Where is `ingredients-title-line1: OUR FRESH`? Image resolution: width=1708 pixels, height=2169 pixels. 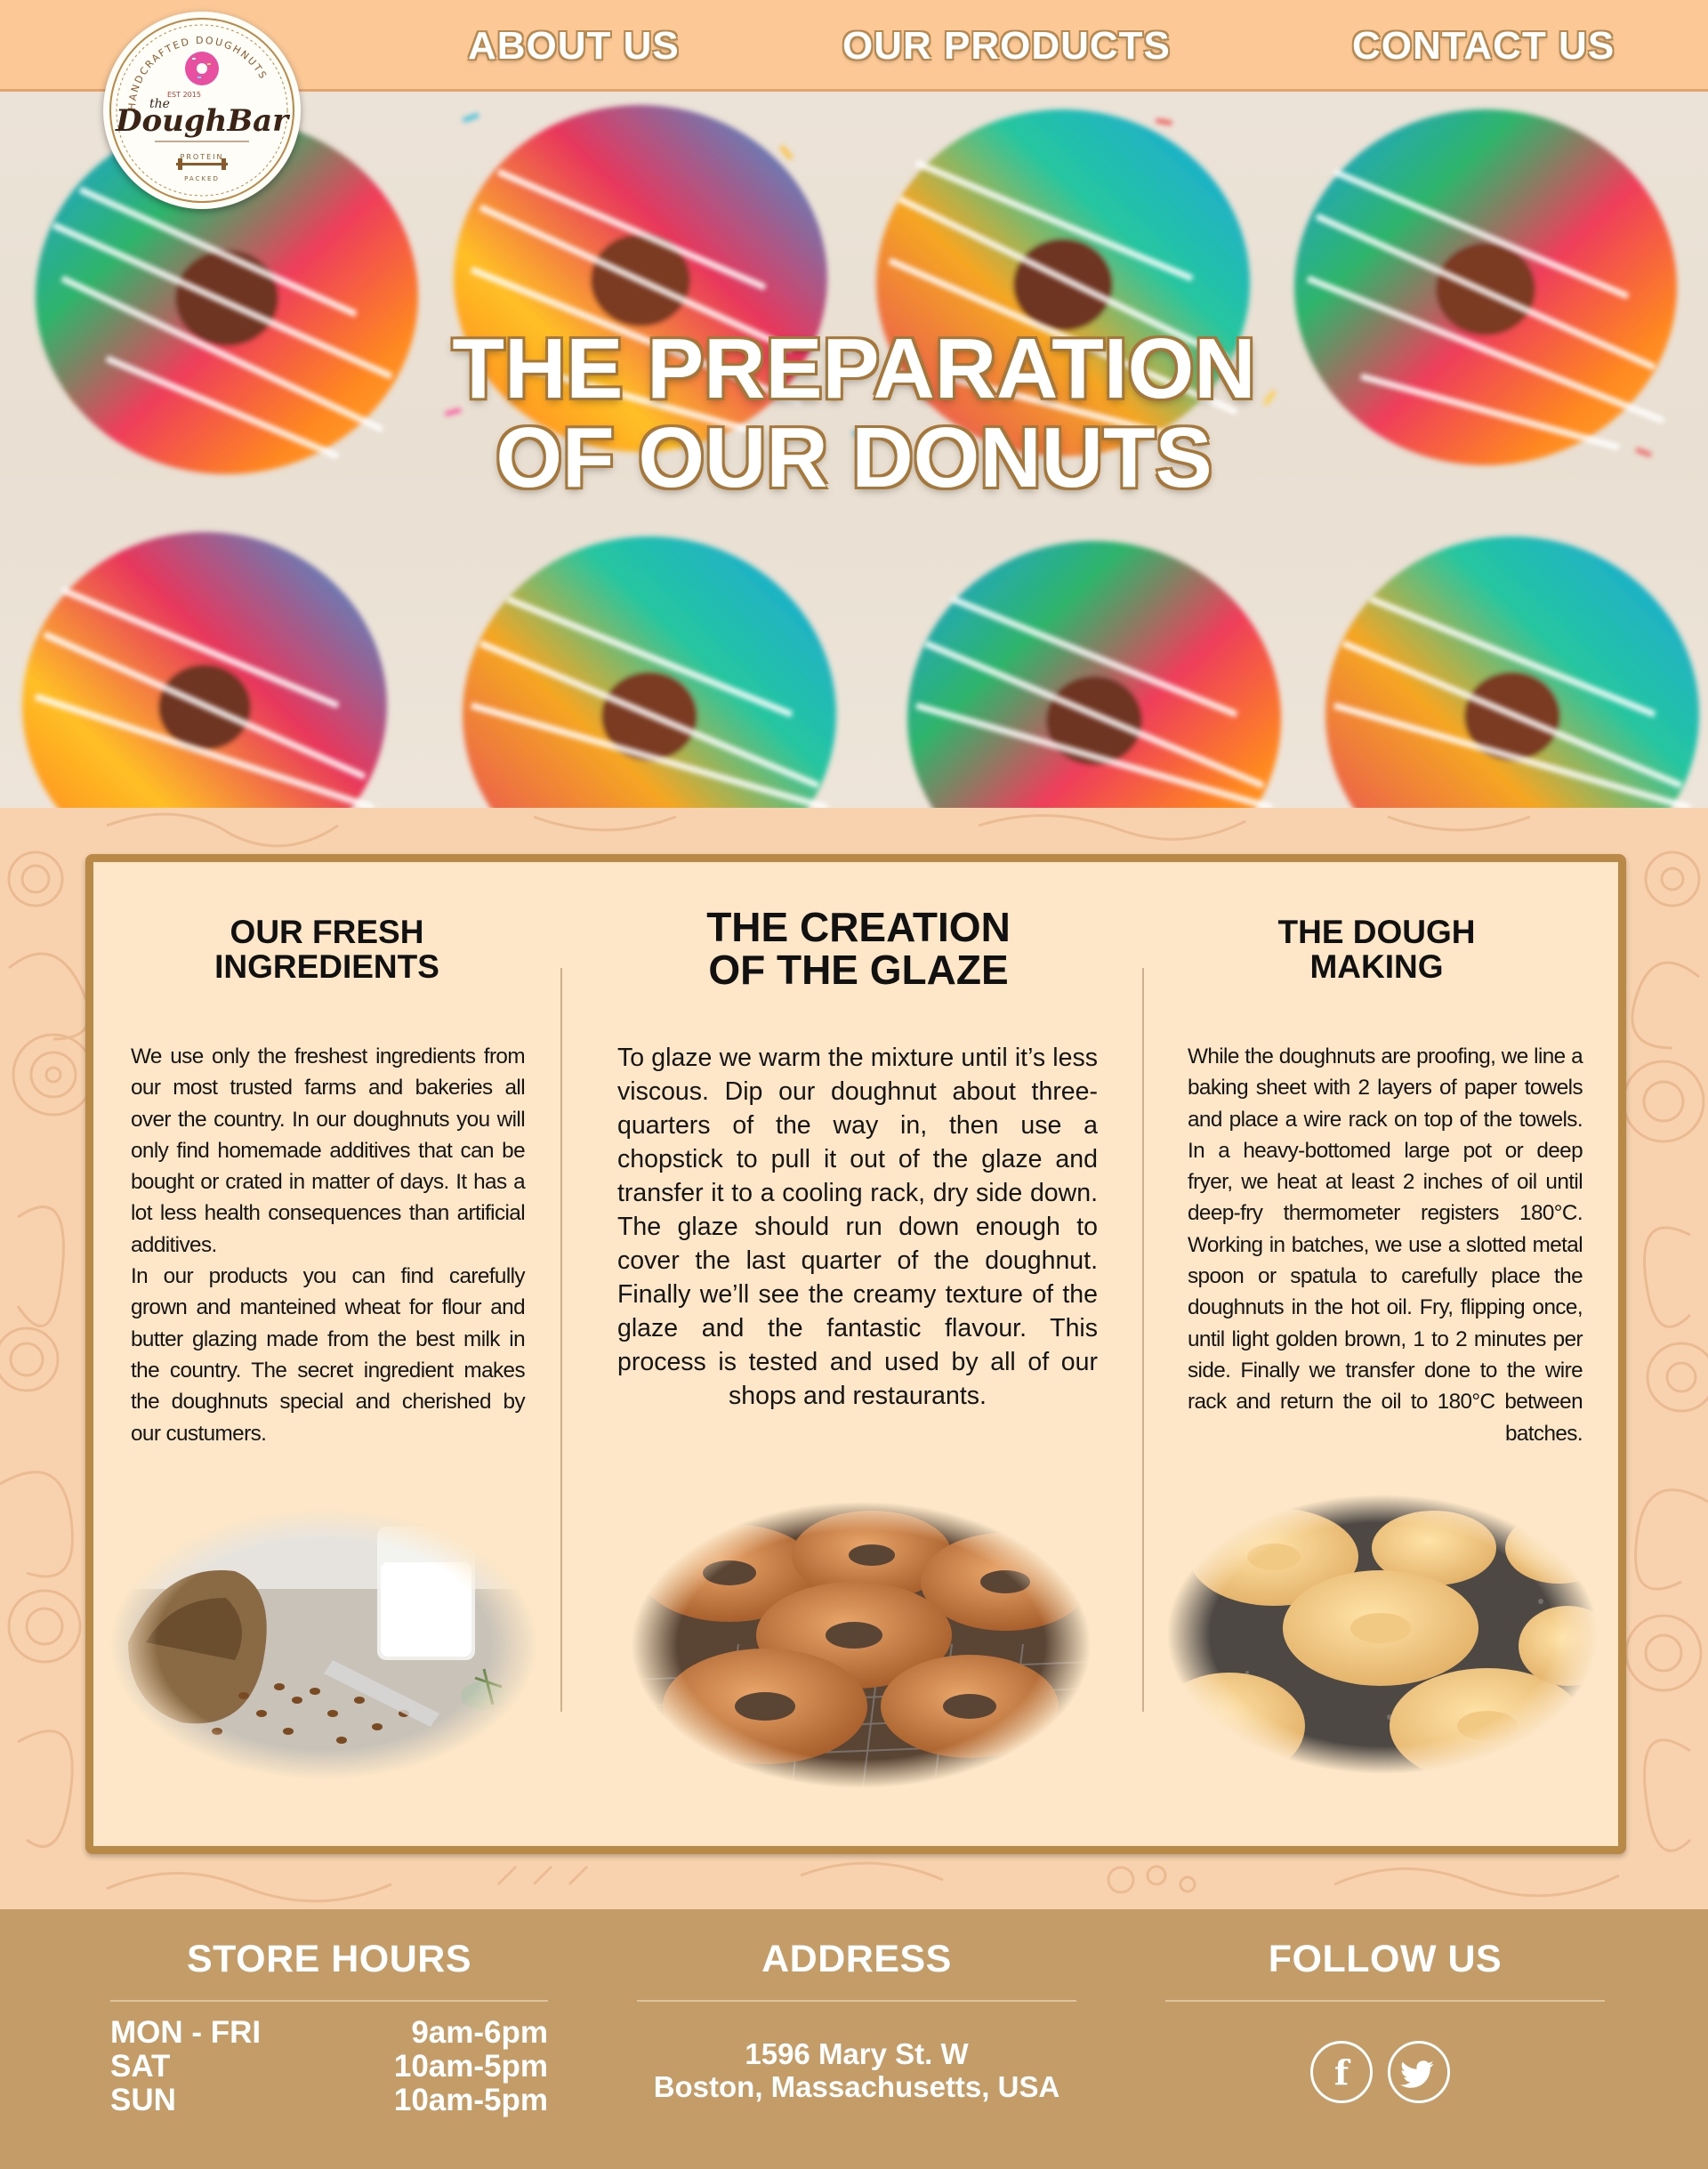
ingredients-title-line1: OUR FRESH is located at coordinates (327, 932).